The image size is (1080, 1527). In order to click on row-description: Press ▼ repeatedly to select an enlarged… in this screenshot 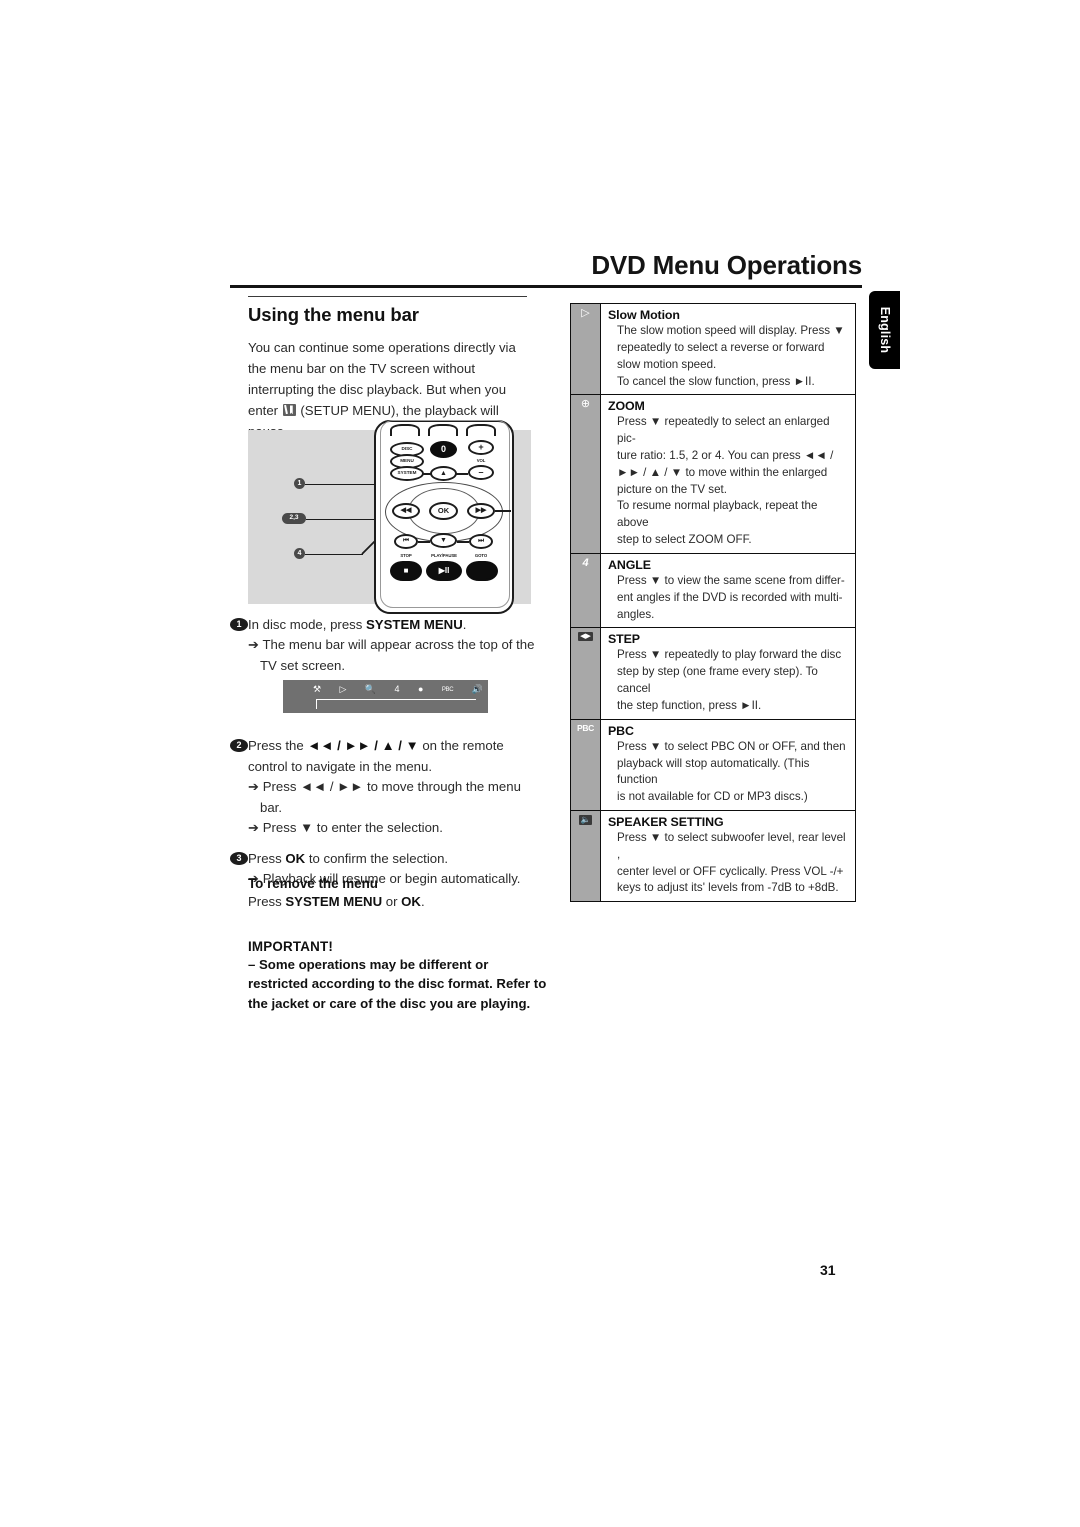, I will do `click(725, 481)`.